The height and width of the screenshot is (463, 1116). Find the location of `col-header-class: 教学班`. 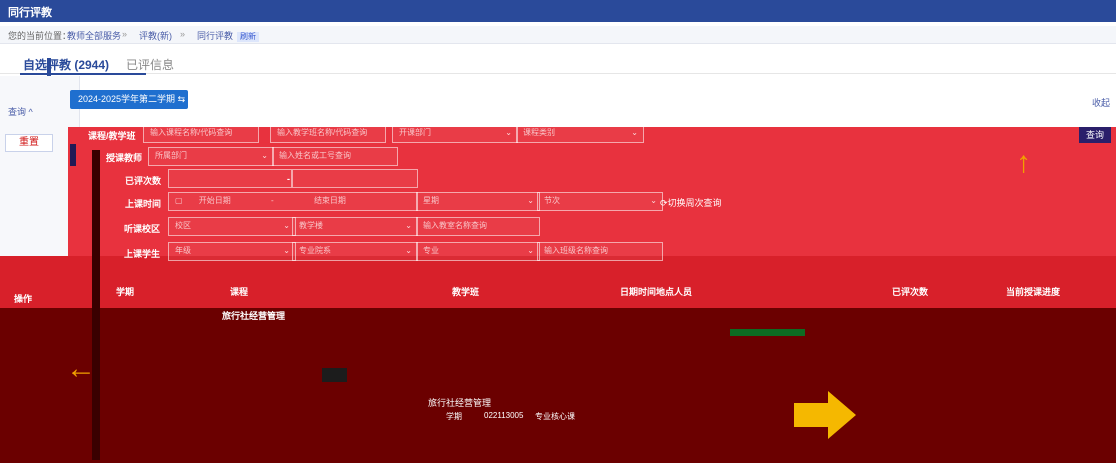

col-header-class: 教学班 is located at coordinates (465, 291).